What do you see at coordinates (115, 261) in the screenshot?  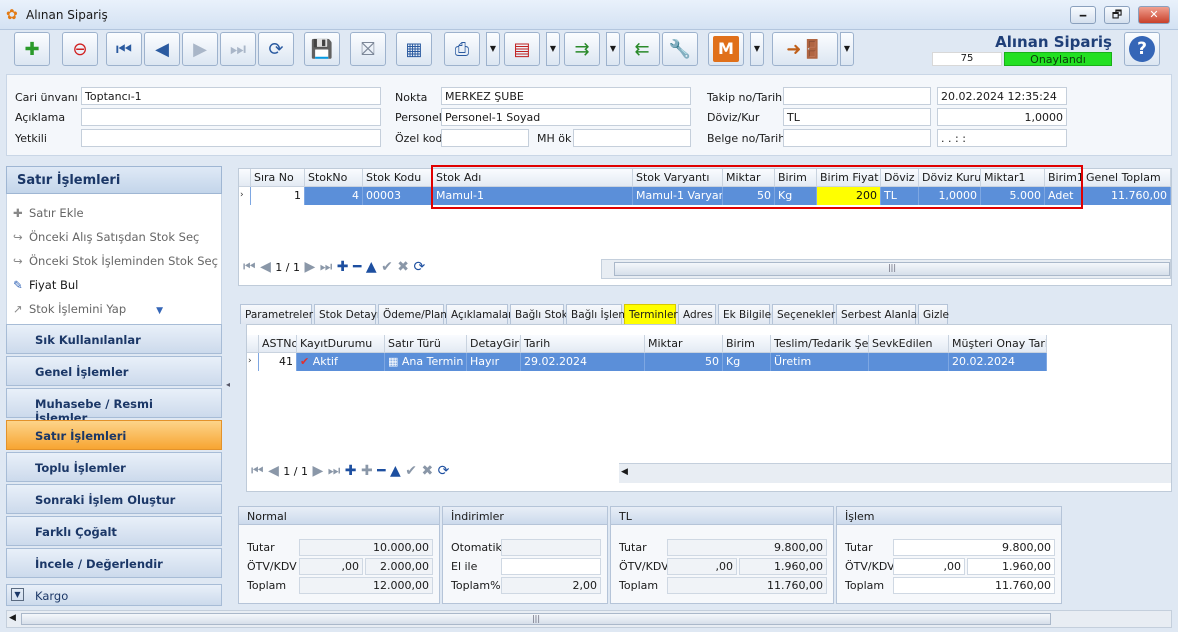 I see `action-onceki-stok: ↪ Önceki Stok İşleminden Stok Seç` at bounding box center [115, 261].